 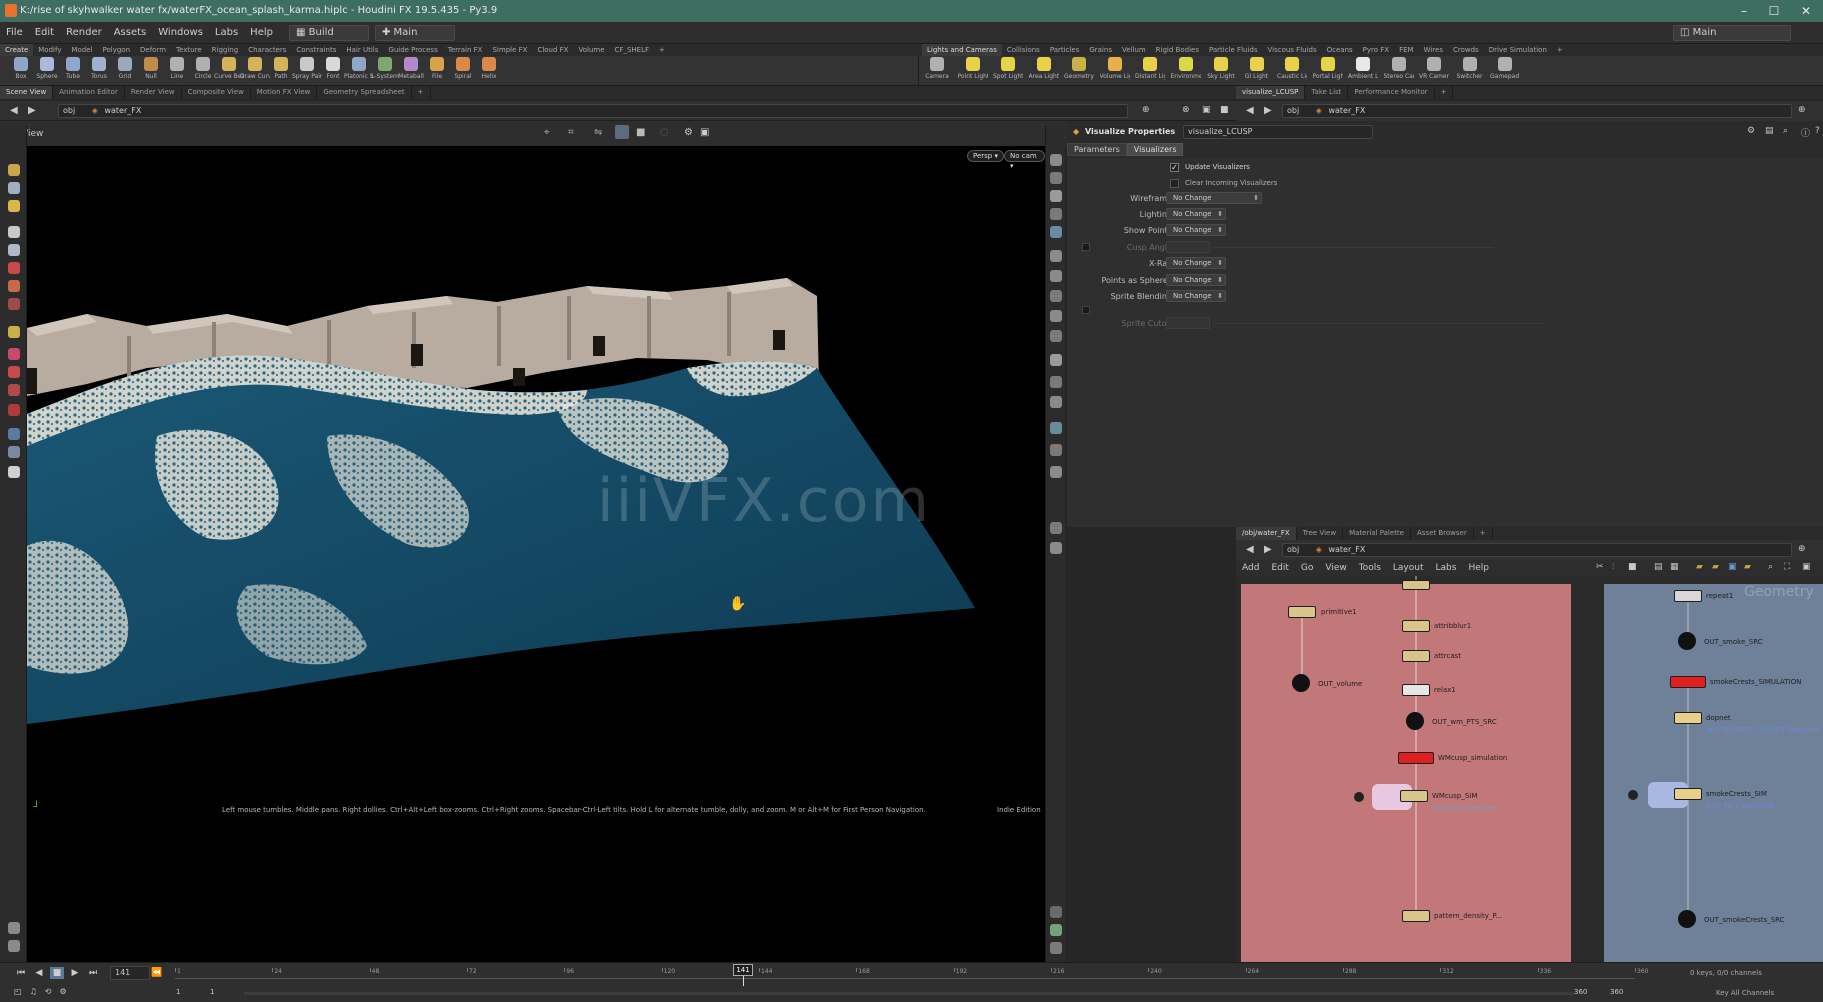 What do you see at coordinates (1732, 567) in the screenshot?
I see `network-box-icon: ▣` at bounding box center [1732, 567].